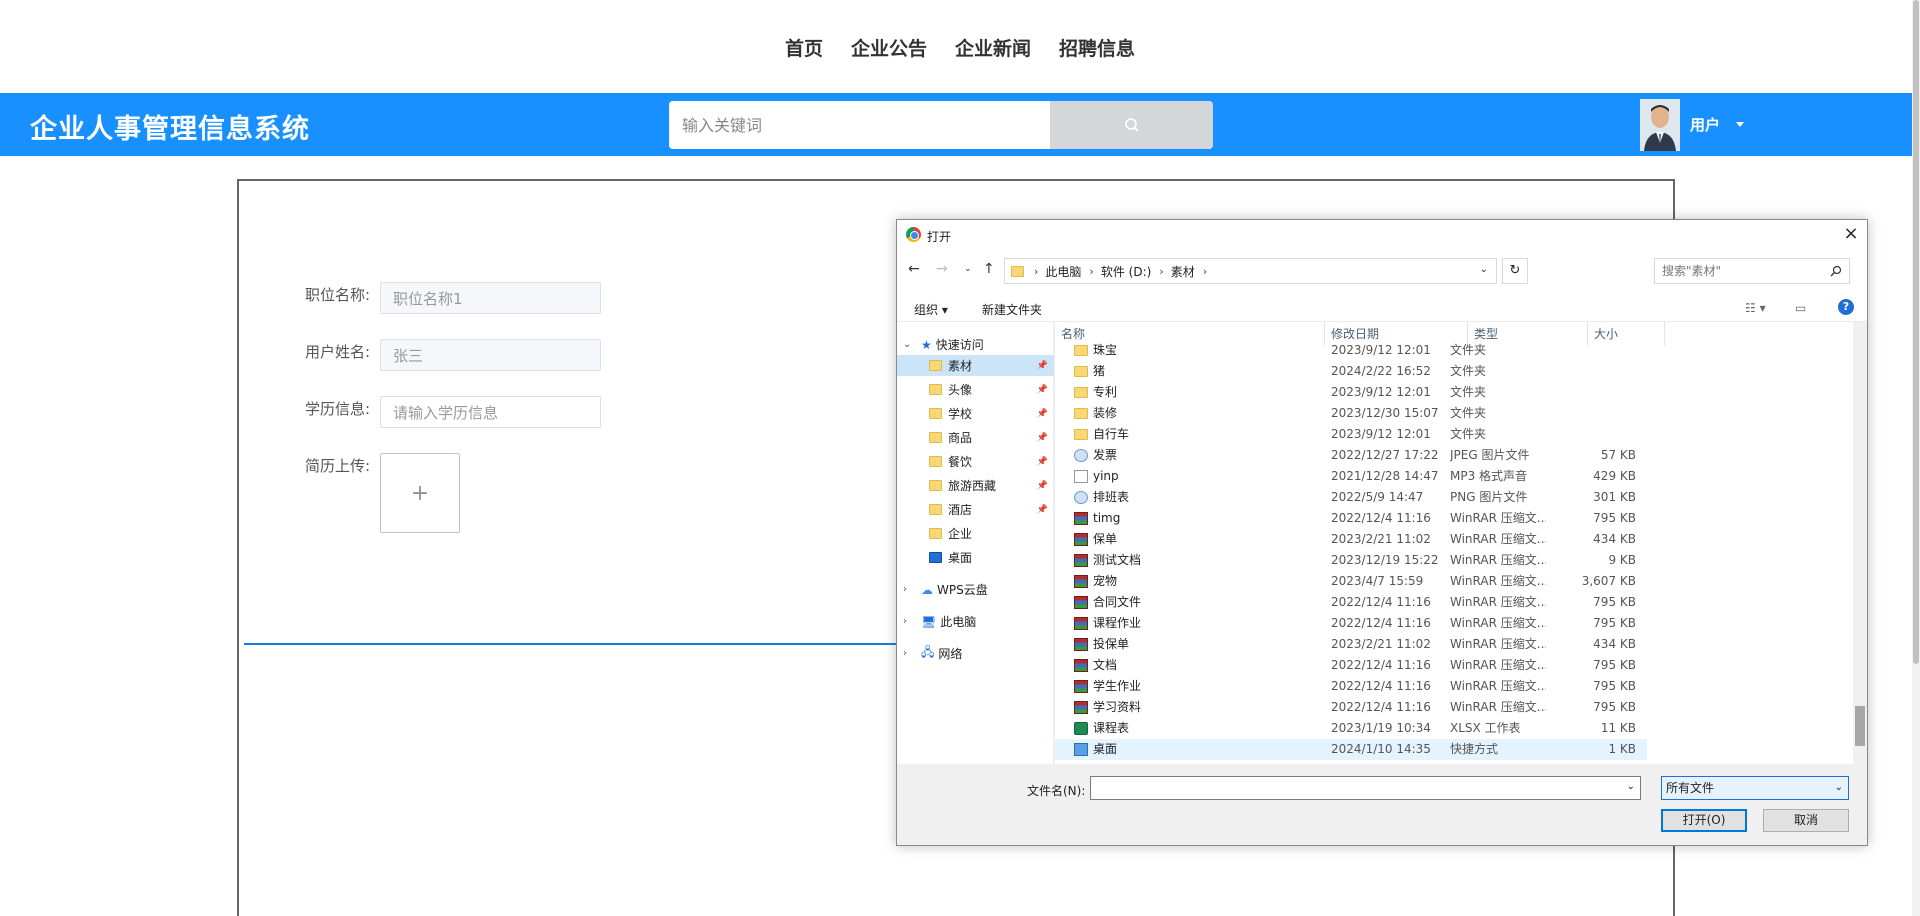  What do you see at coordinates (1916, 332) in the screenshot?
I see `page-scrollbar-thumb` at bounding box center [1916, 332].